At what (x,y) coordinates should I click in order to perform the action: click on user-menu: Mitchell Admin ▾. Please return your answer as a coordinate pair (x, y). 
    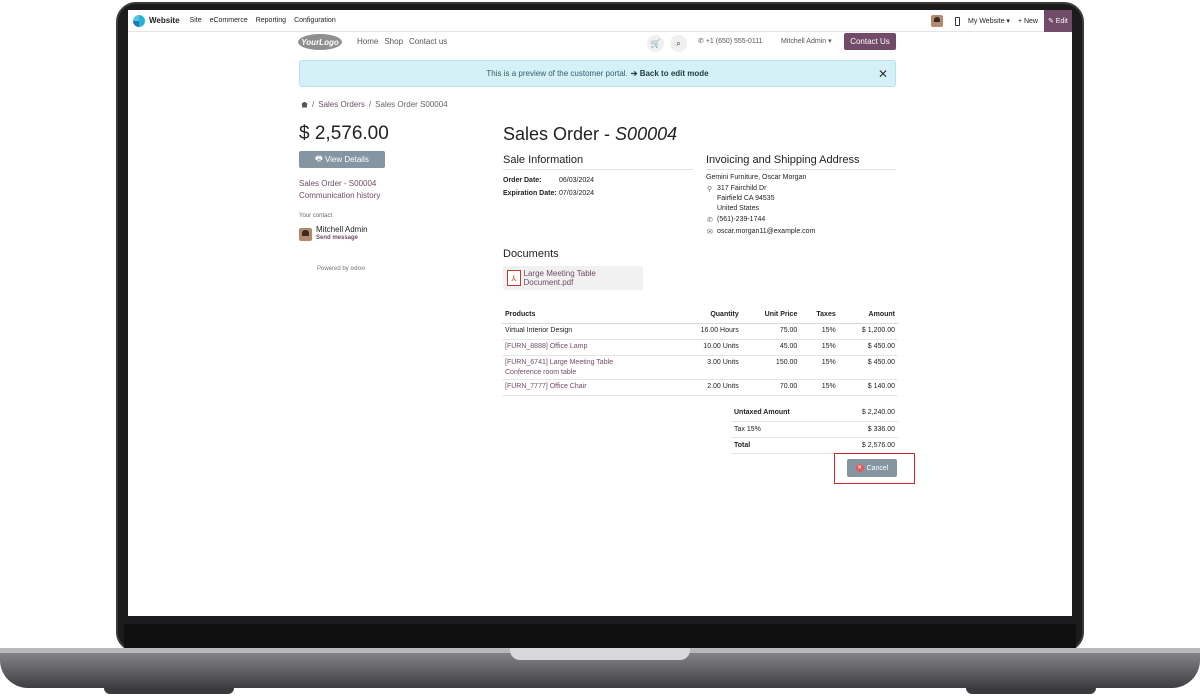
    Looking at the image, I should click on (806, 41).